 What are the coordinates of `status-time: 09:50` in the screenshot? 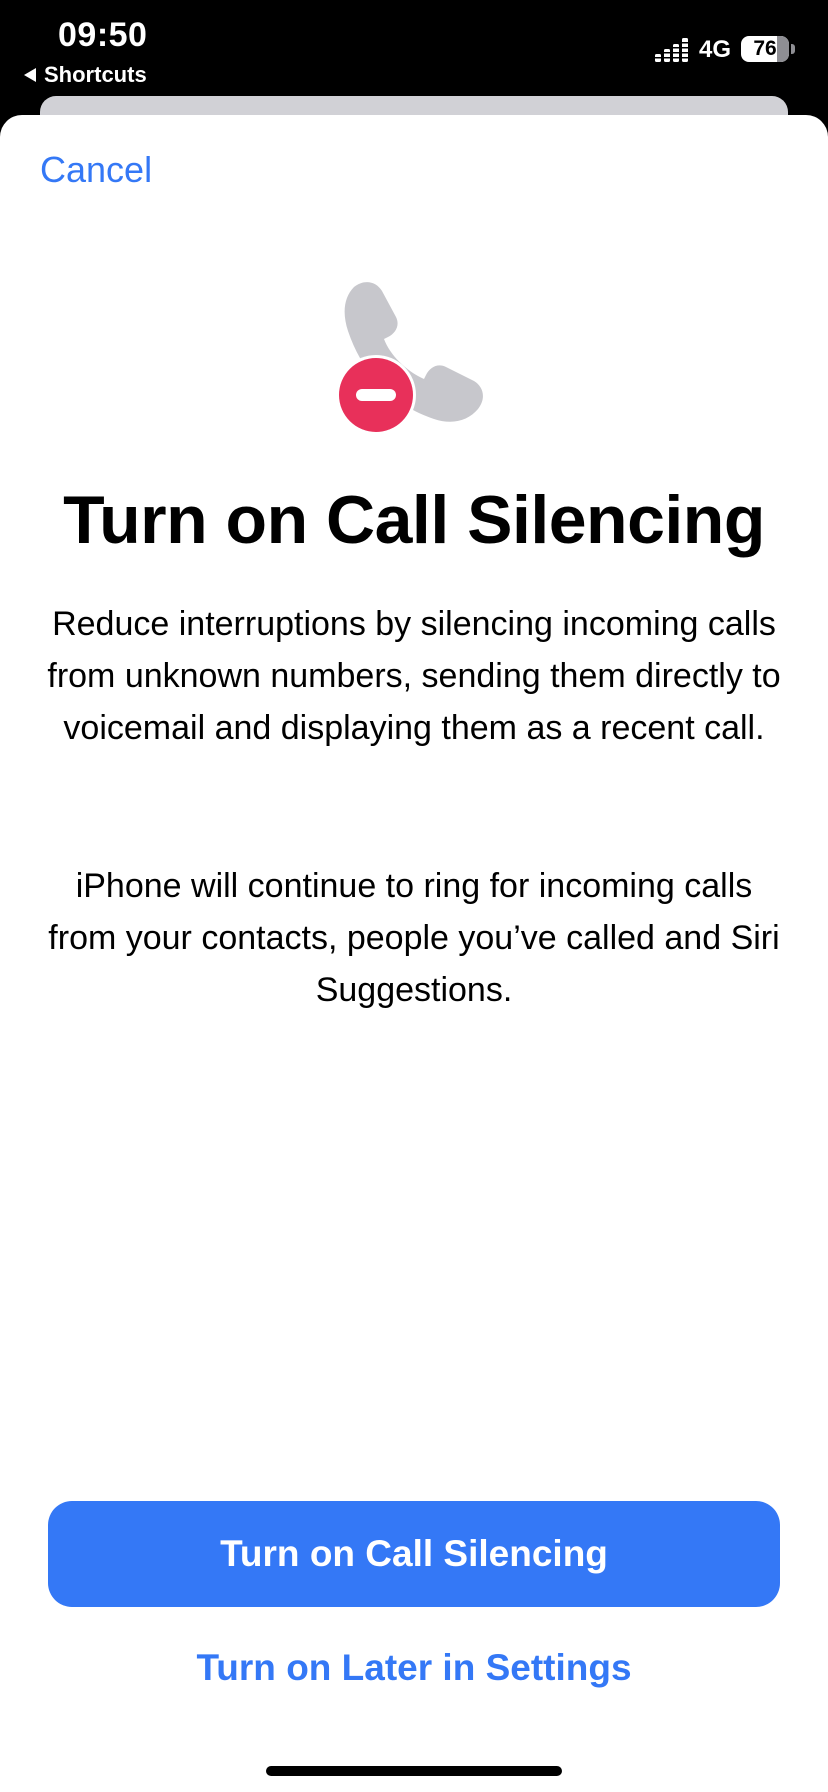 It's located at (103, 35).